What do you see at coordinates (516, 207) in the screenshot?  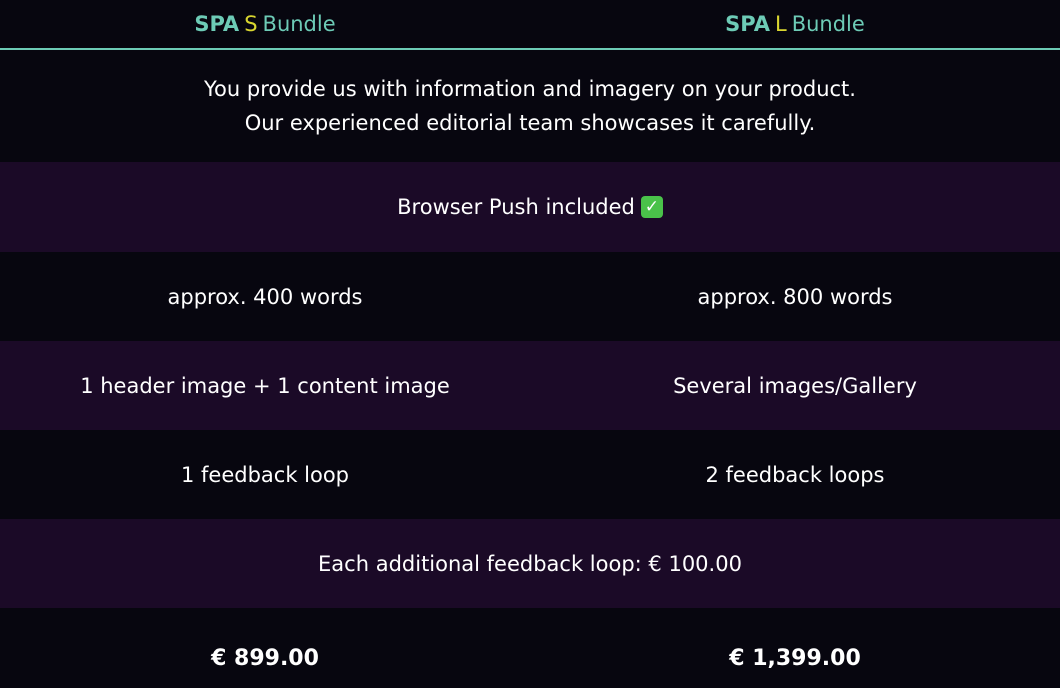 I see `browser-push-label: Browser Push included` at bounding box center [516, 207].